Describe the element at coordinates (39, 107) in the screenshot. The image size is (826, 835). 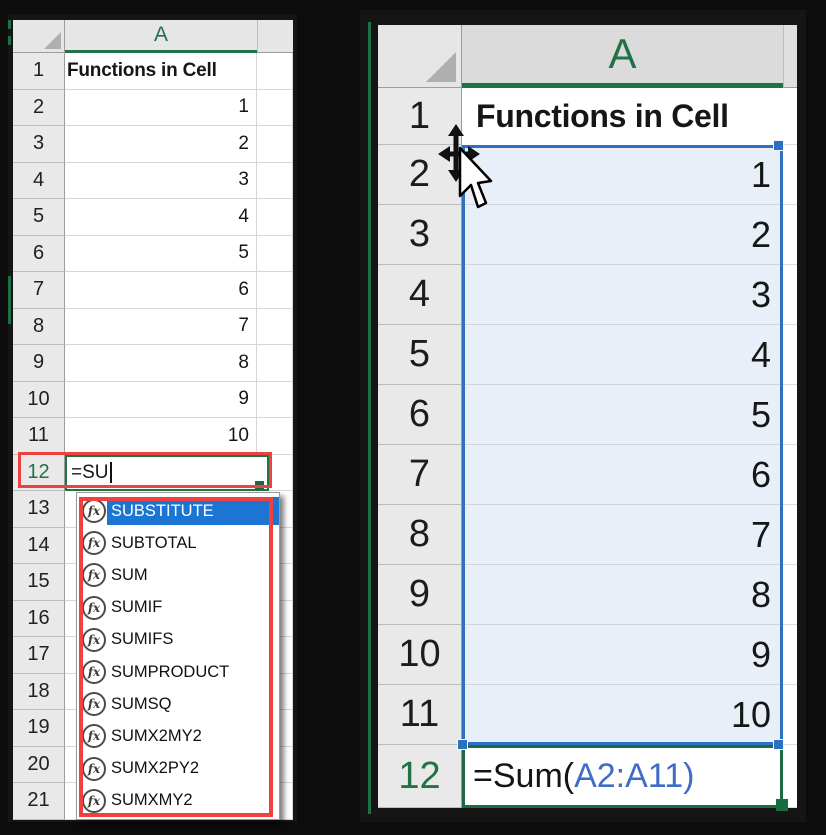
I see `row-header-2: 2` at that location.